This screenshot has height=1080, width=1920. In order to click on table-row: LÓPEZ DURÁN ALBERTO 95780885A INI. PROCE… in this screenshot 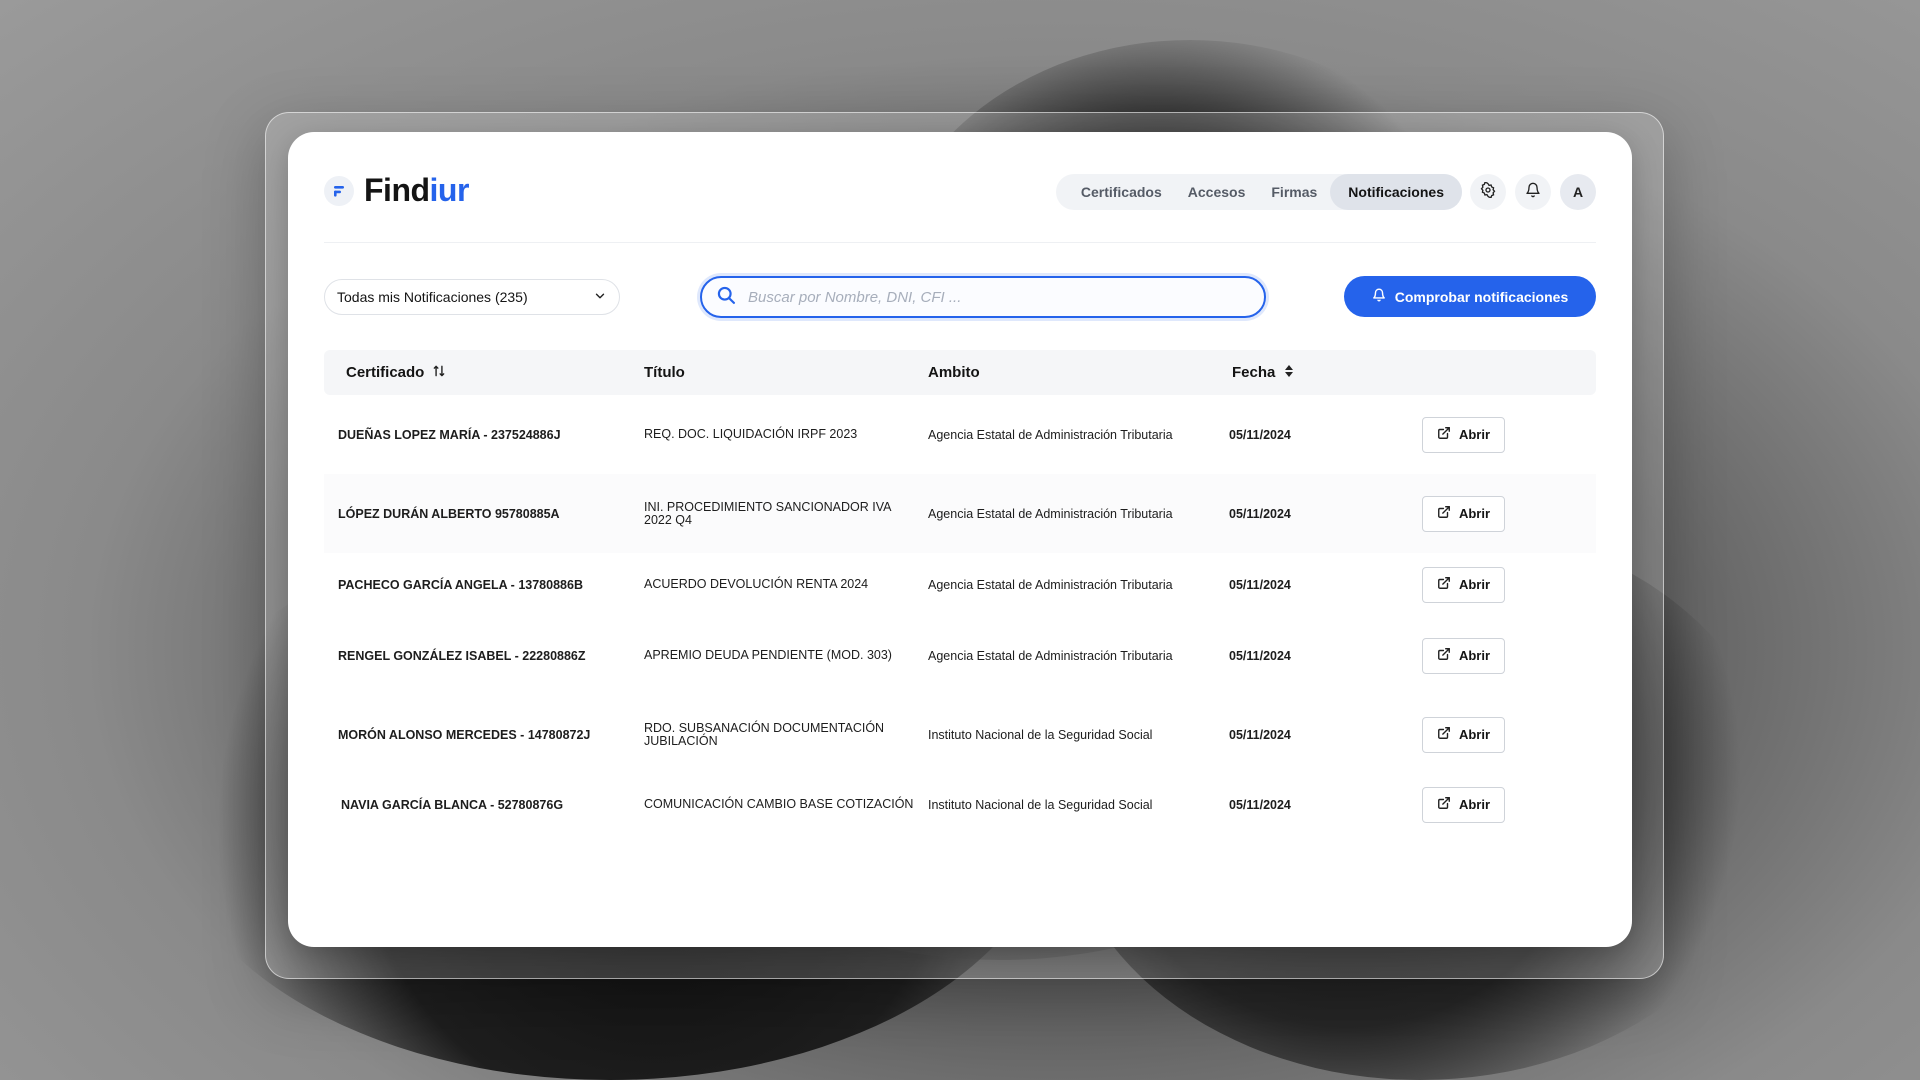, I will do `click(960, 513)`.